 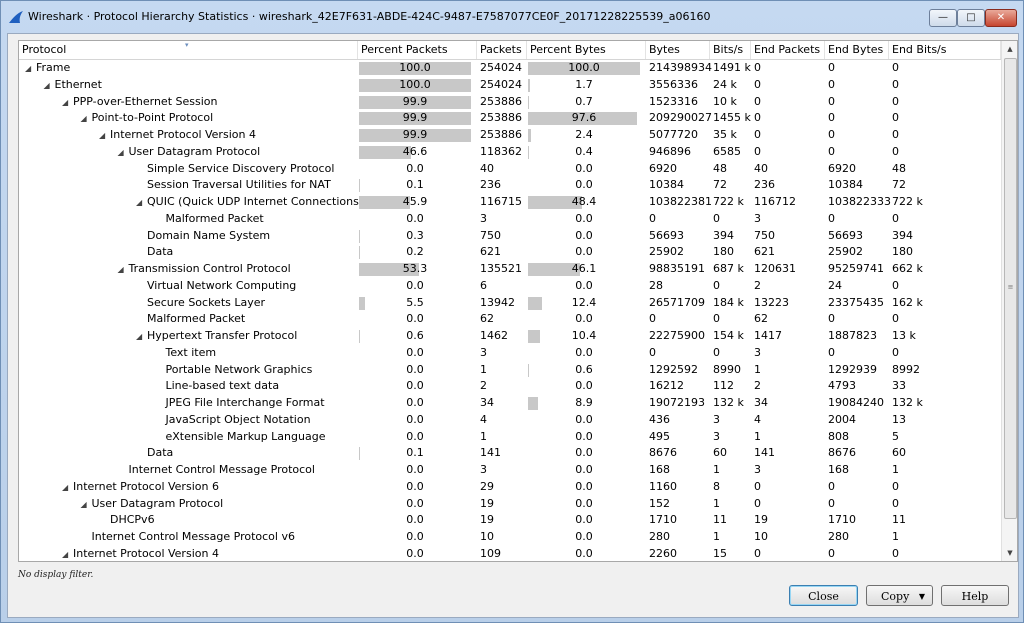 I want to click on column-header-bits-per-second: Bits/s, so click(x=730, y=50).